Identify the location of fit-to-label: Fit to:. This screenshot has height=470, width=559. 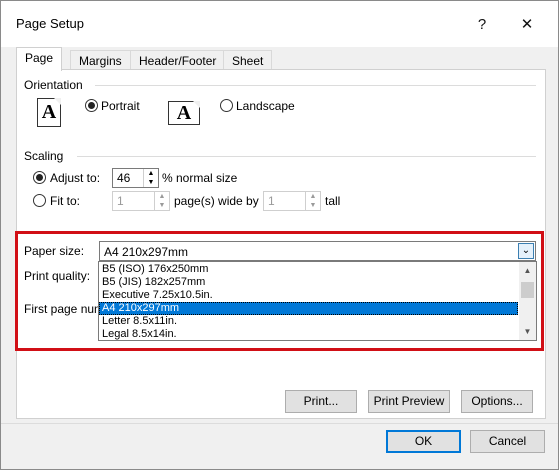
(65, 201).